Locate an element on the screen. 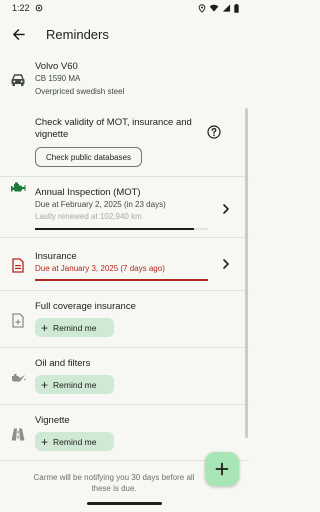 The height and width of the screenshot is (512, 320). scrollbar is located at coordinates (246, 273).